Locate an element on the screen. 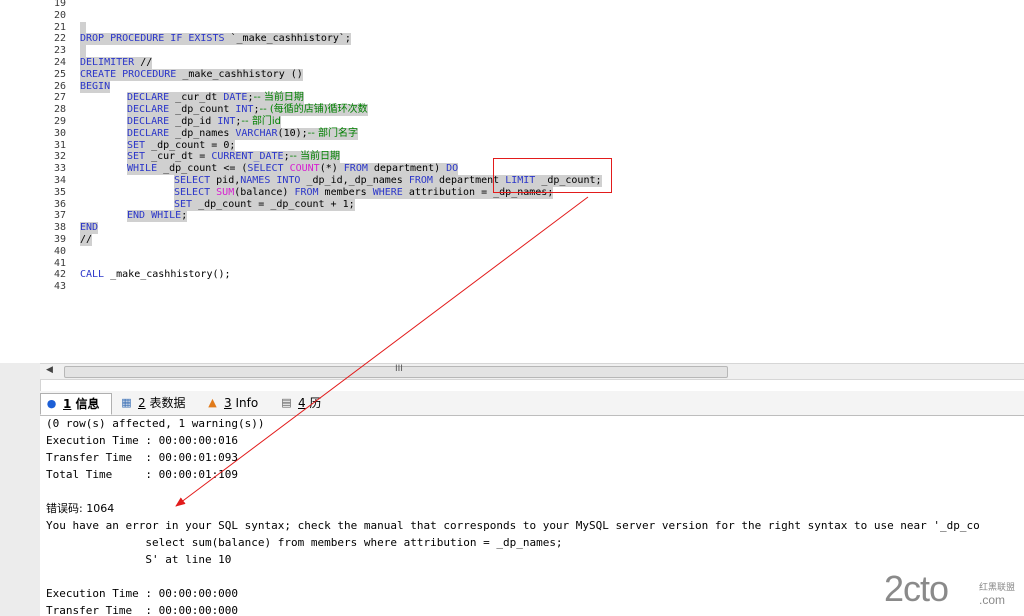 This screenshot has width=1024, height=616. editor-line: 41 is located at coordinates (512, 264).